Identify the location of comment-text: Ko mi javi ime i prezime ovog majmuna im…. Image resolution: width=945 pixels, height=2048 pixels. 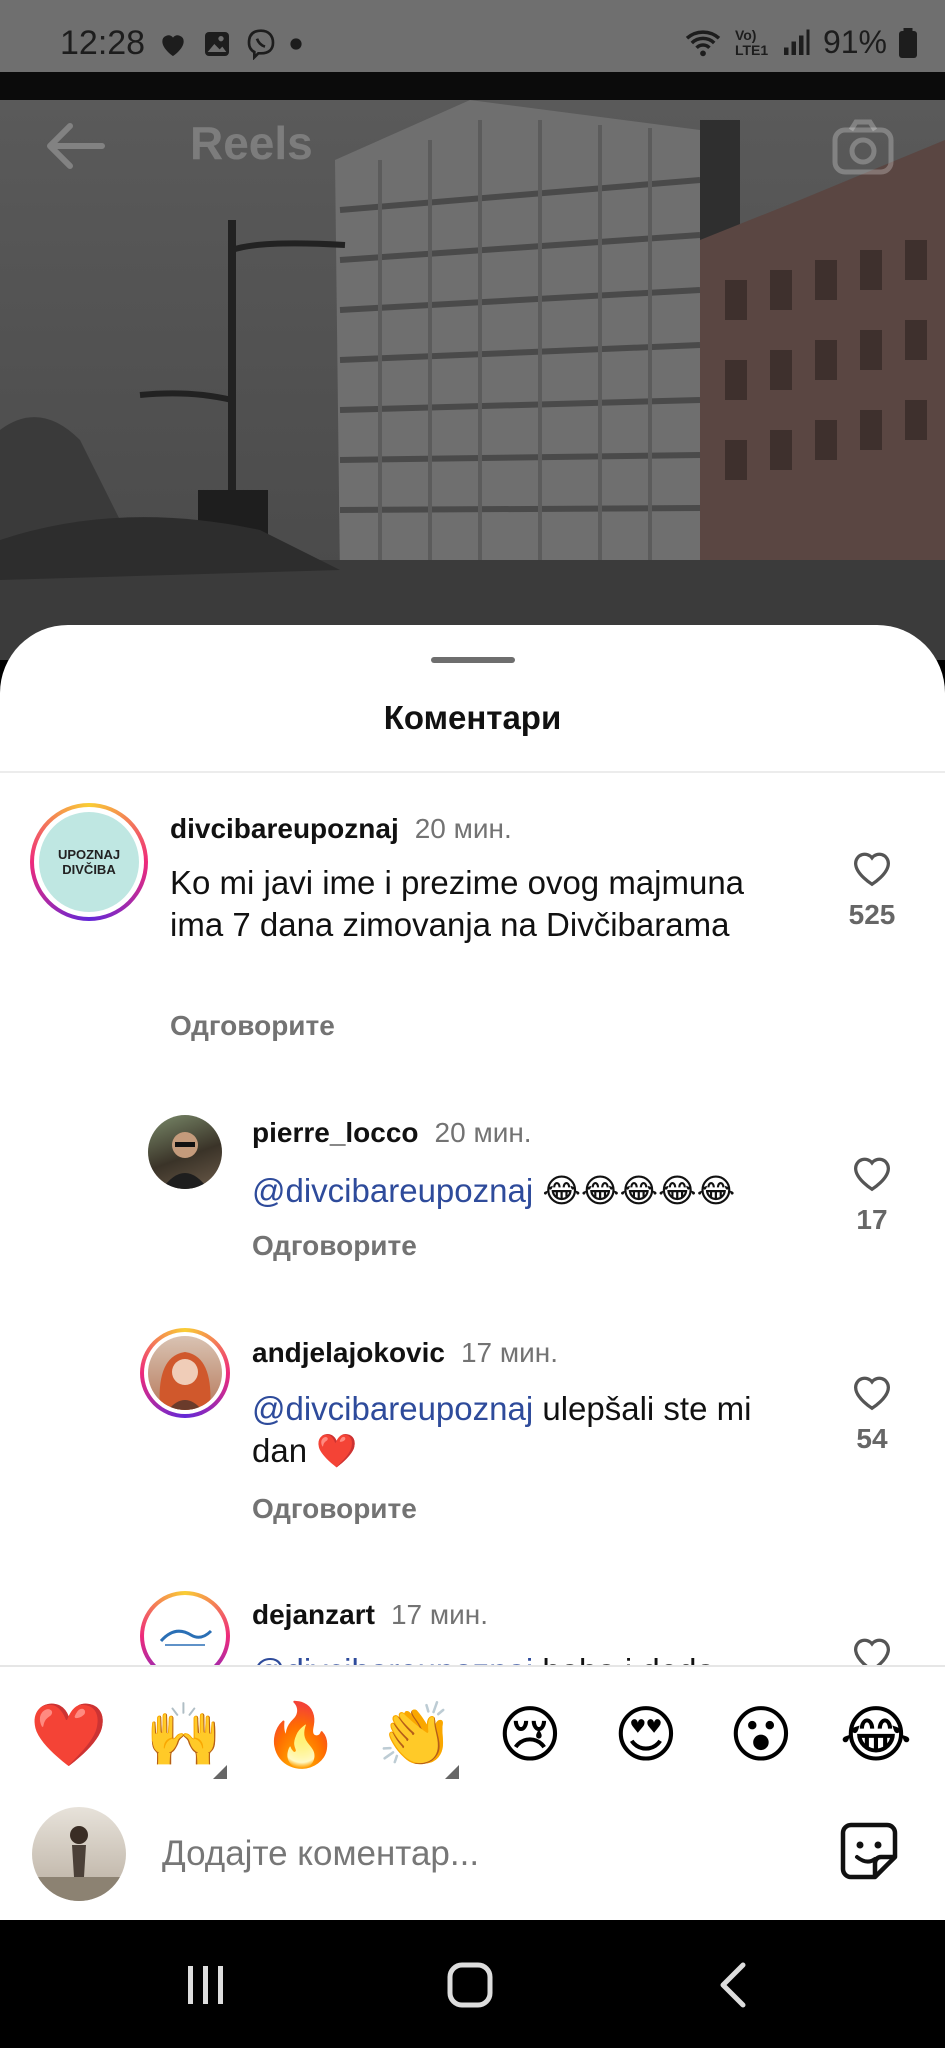
(457, 903).